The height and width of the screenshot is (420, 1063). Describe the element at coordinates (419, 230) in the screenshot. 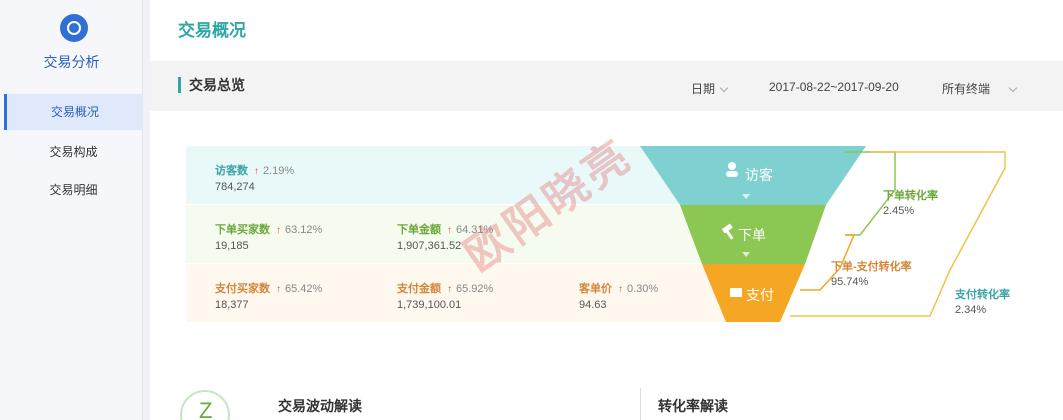

I see `order-amount-label: 下单金额` at that location.